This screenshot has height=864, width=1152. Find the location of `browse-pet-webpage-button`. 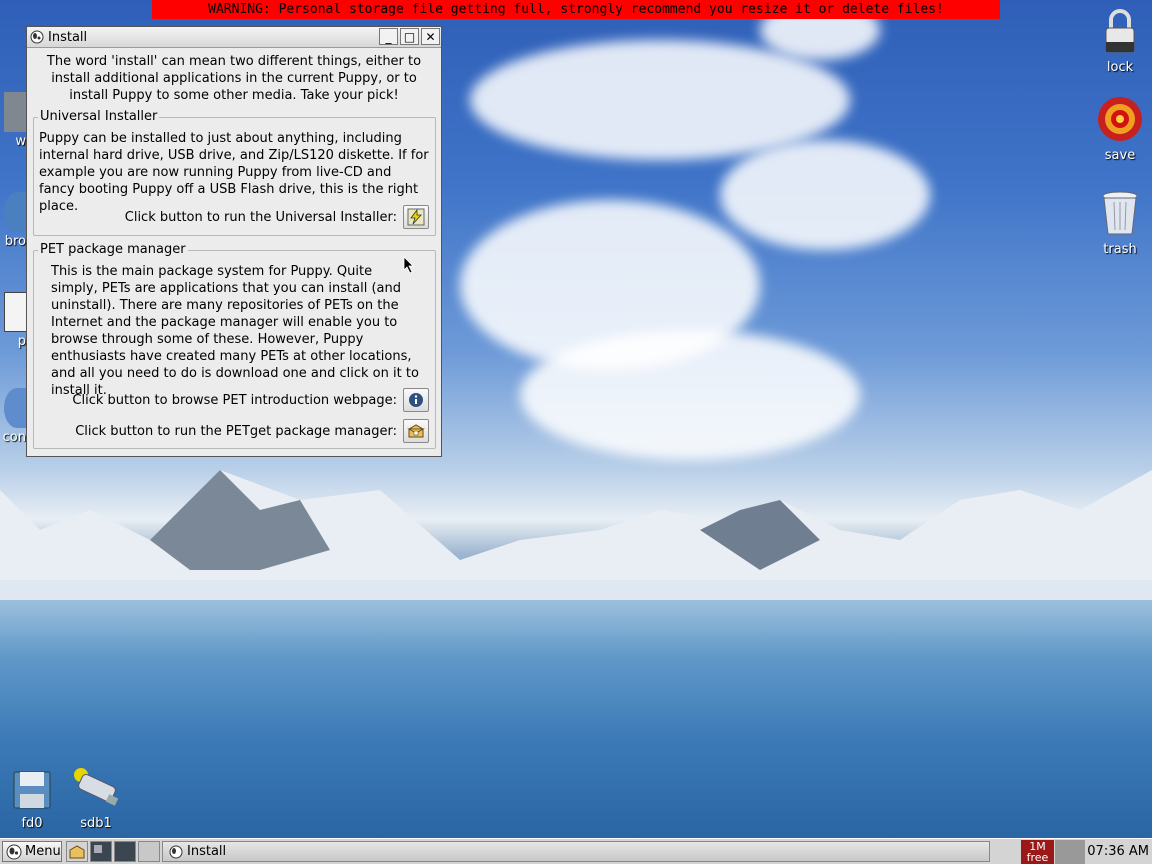

browse-pet-webpage-button is located at coordinates (416, 400).